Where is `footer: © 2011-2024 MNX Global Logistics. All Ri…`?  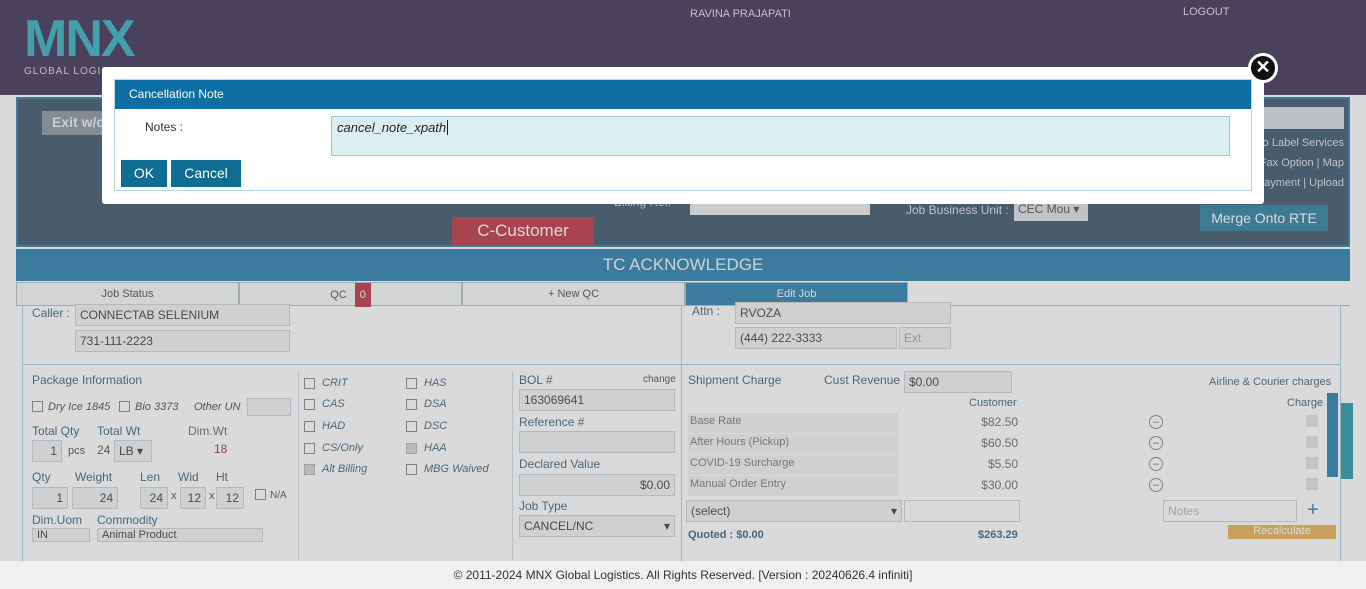
footer: © 2011-2024 MNX Global Logistics. All Ri… is located at coordinates (683, 575).